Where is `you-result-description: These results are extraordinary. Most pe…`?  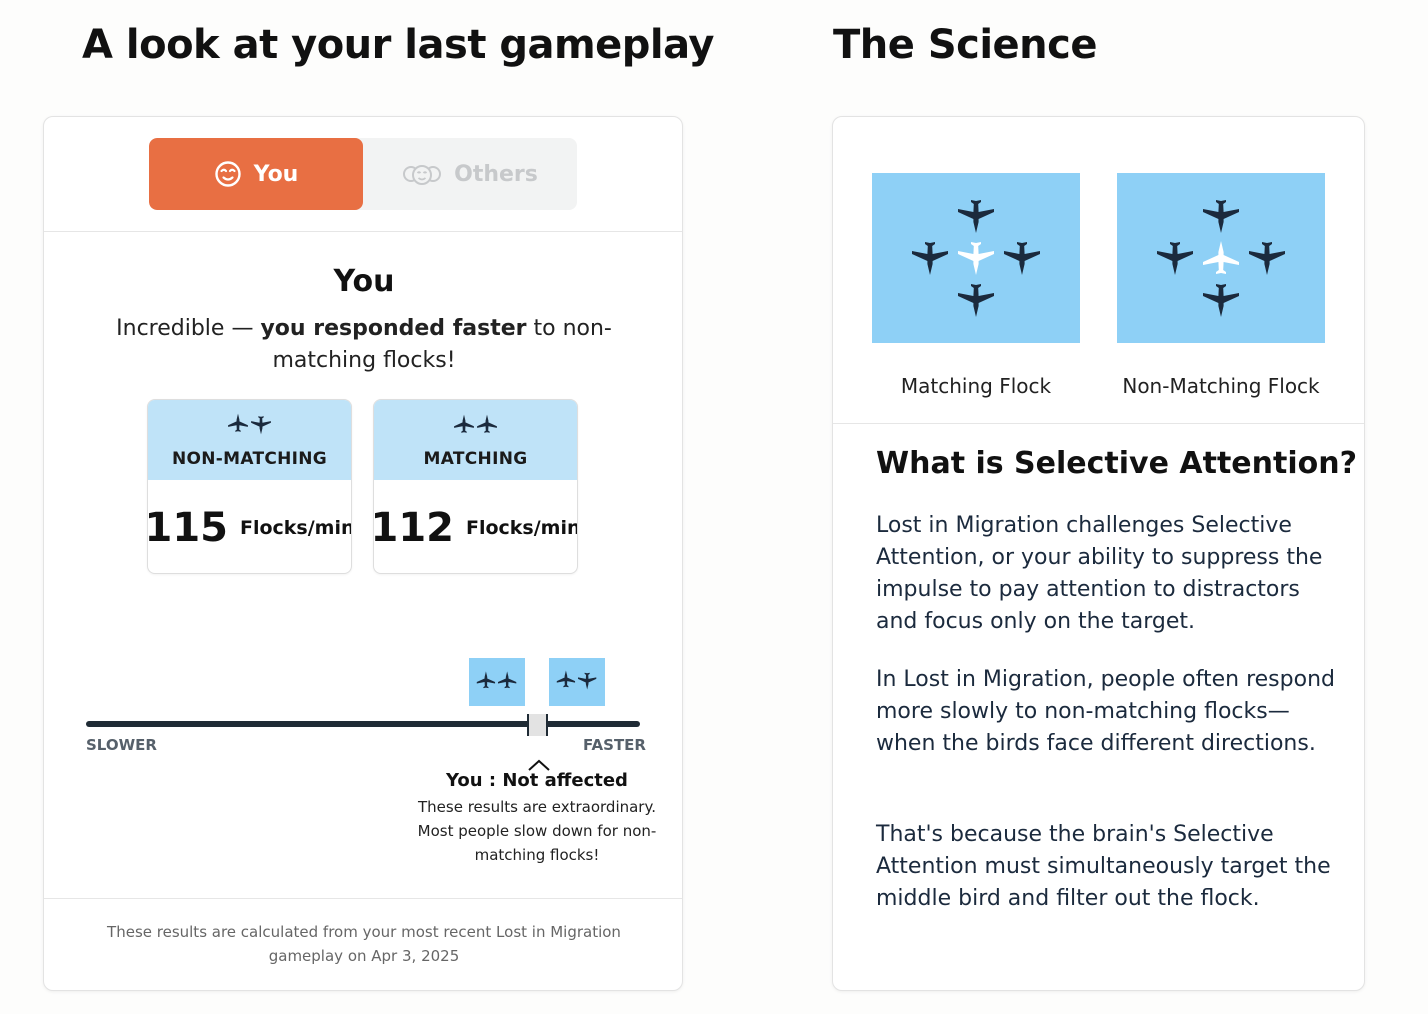
you-result-description: These results are extraordinary. Most pe… is located at coordinates (537, 831).